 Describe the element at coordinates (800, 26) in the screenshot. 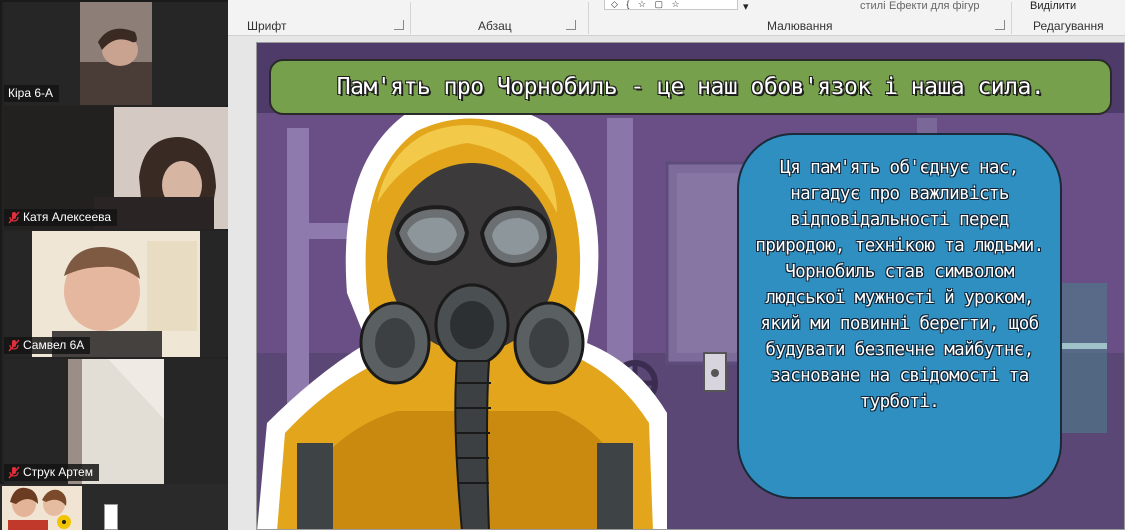

I see `ribbon-group-drawing: Малювання` at that location.